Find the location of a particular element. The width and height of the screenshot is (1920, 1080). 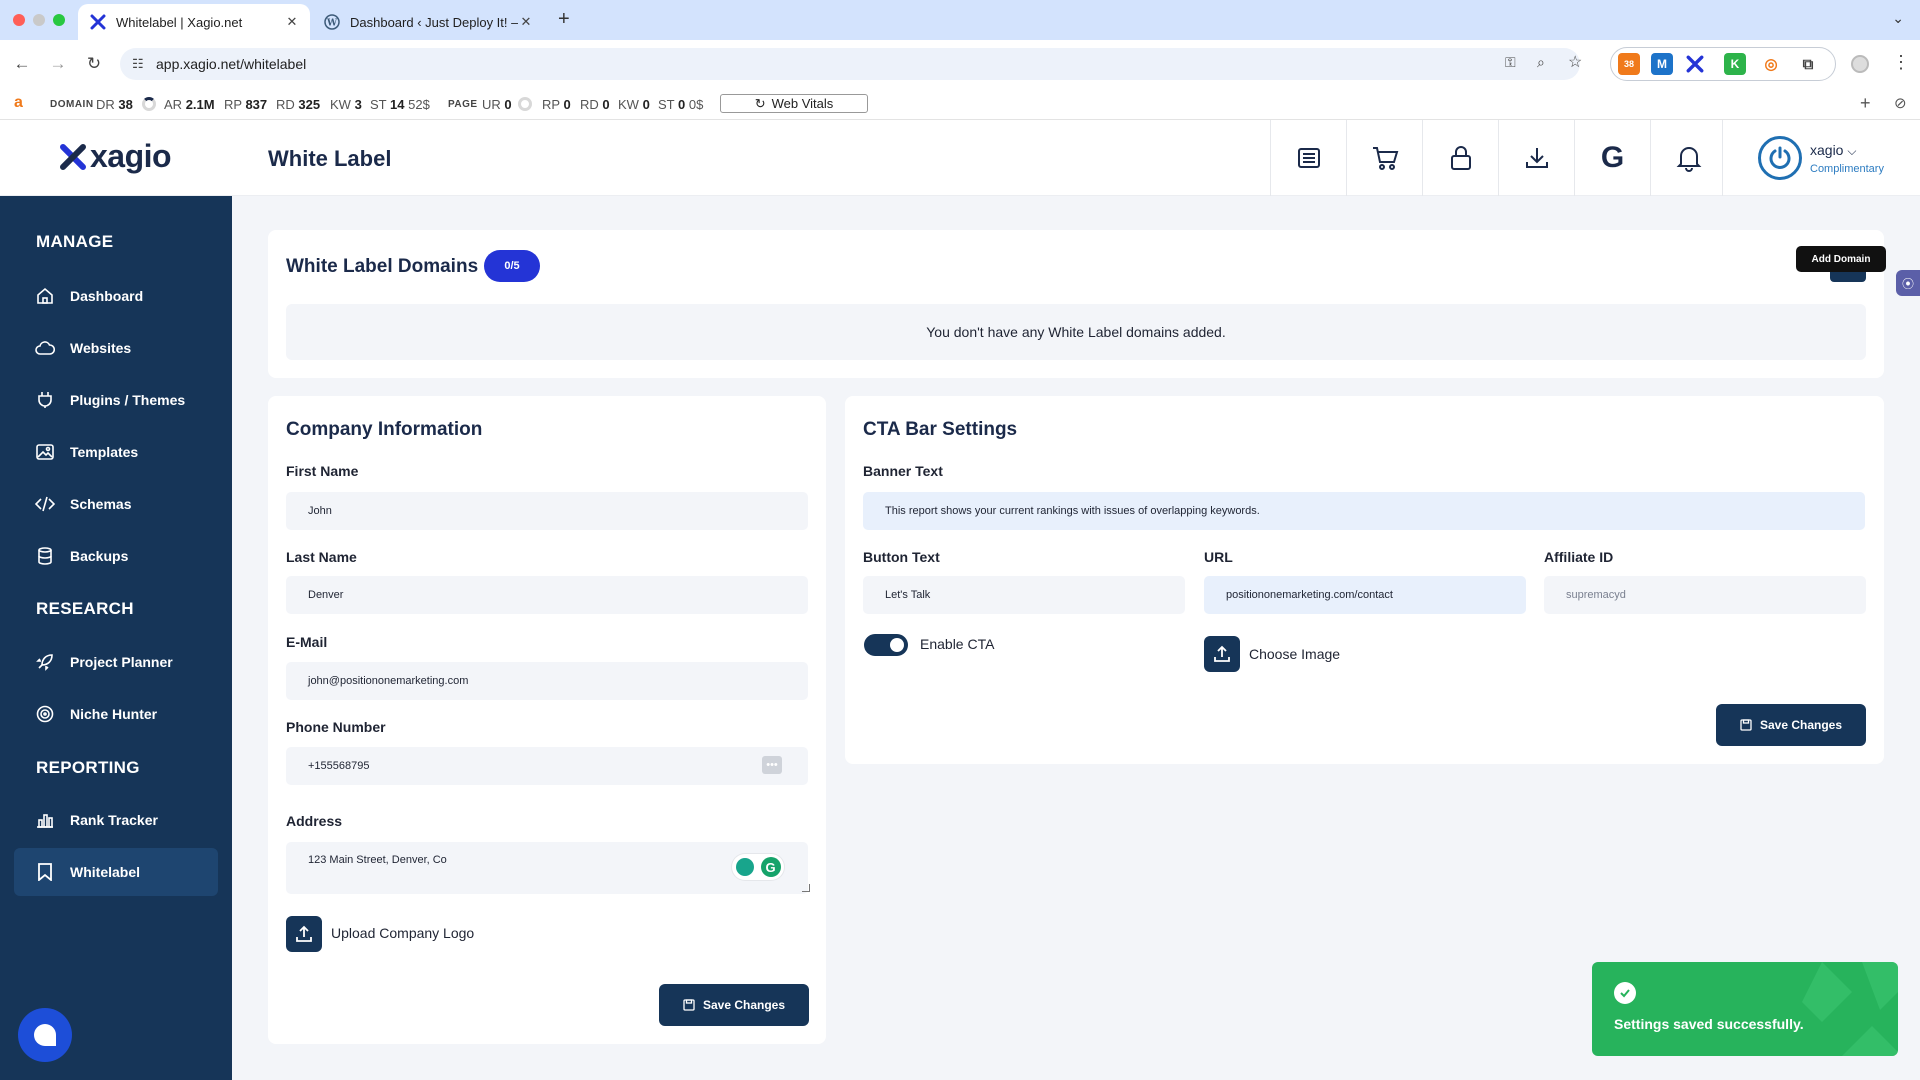

address-bar: ☷ app.xagio.net/whitelabel is located at coordinates (850, 64).